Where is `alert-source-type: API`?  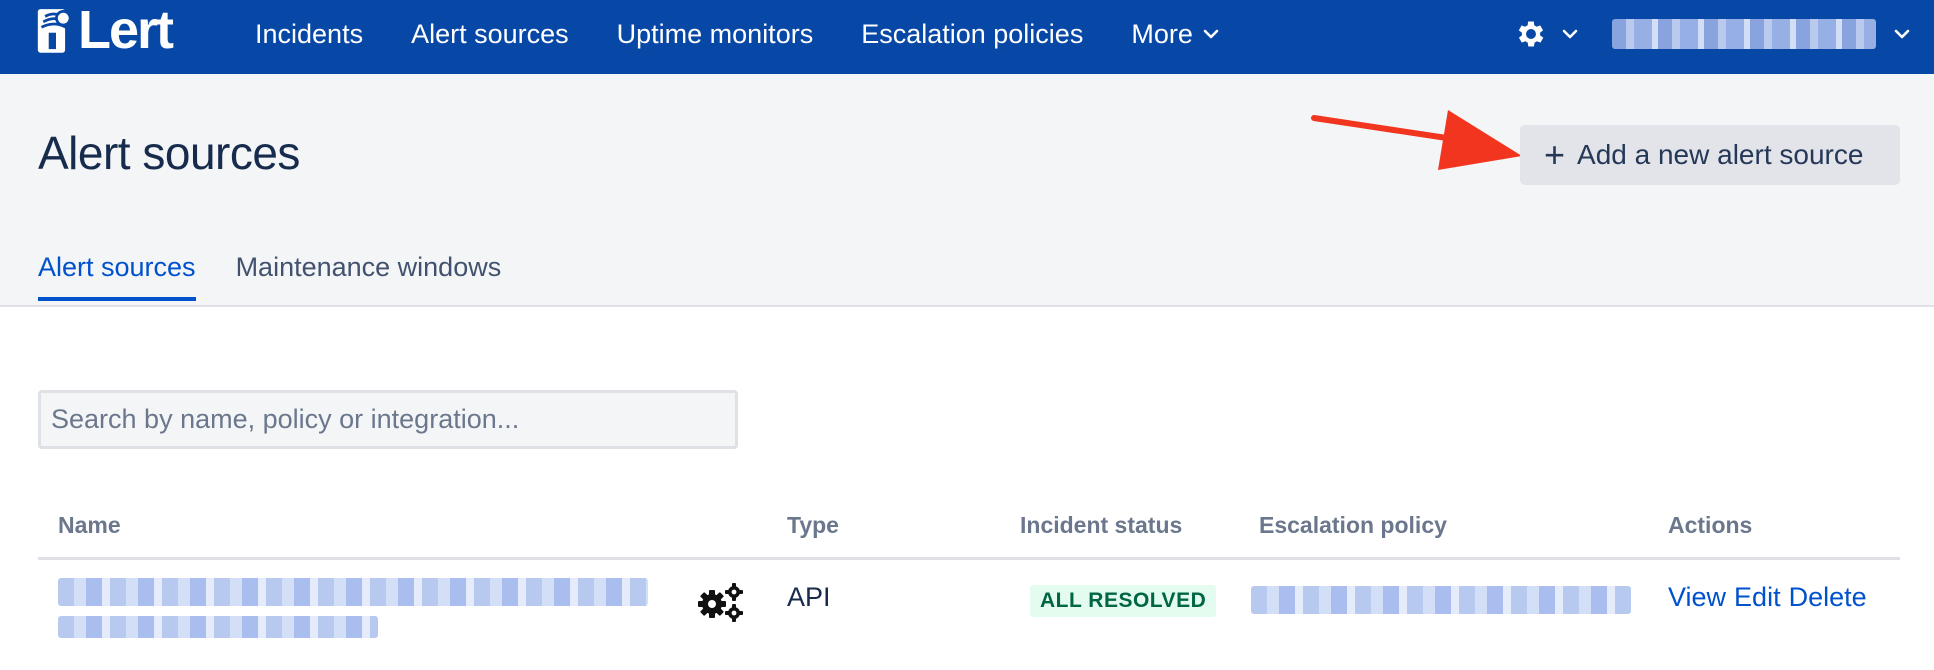
alert-source-type: API is located at coordinates (809, 597).